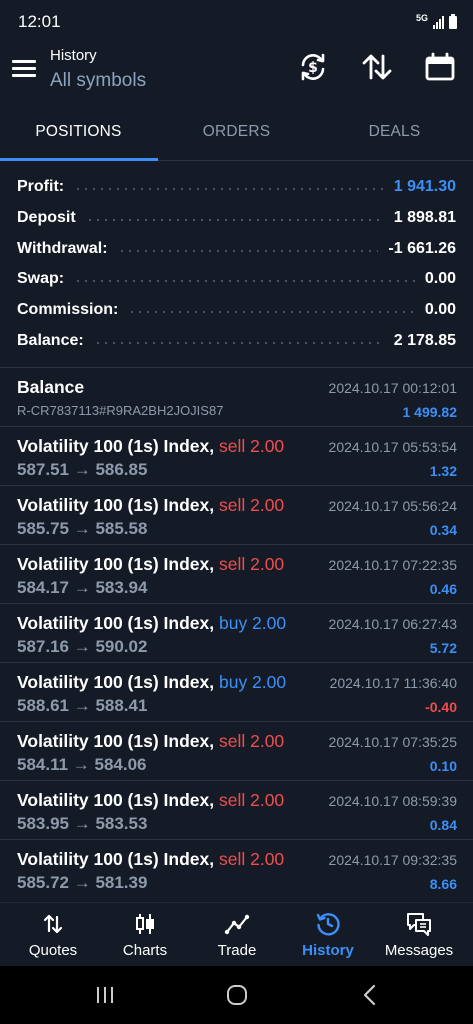 Image resolution: width=473 pixels, height=1024 pixels. Describe the element at coordinates (441, 707) in the screenshot. I see `deal-profit: -0.40` at that location.